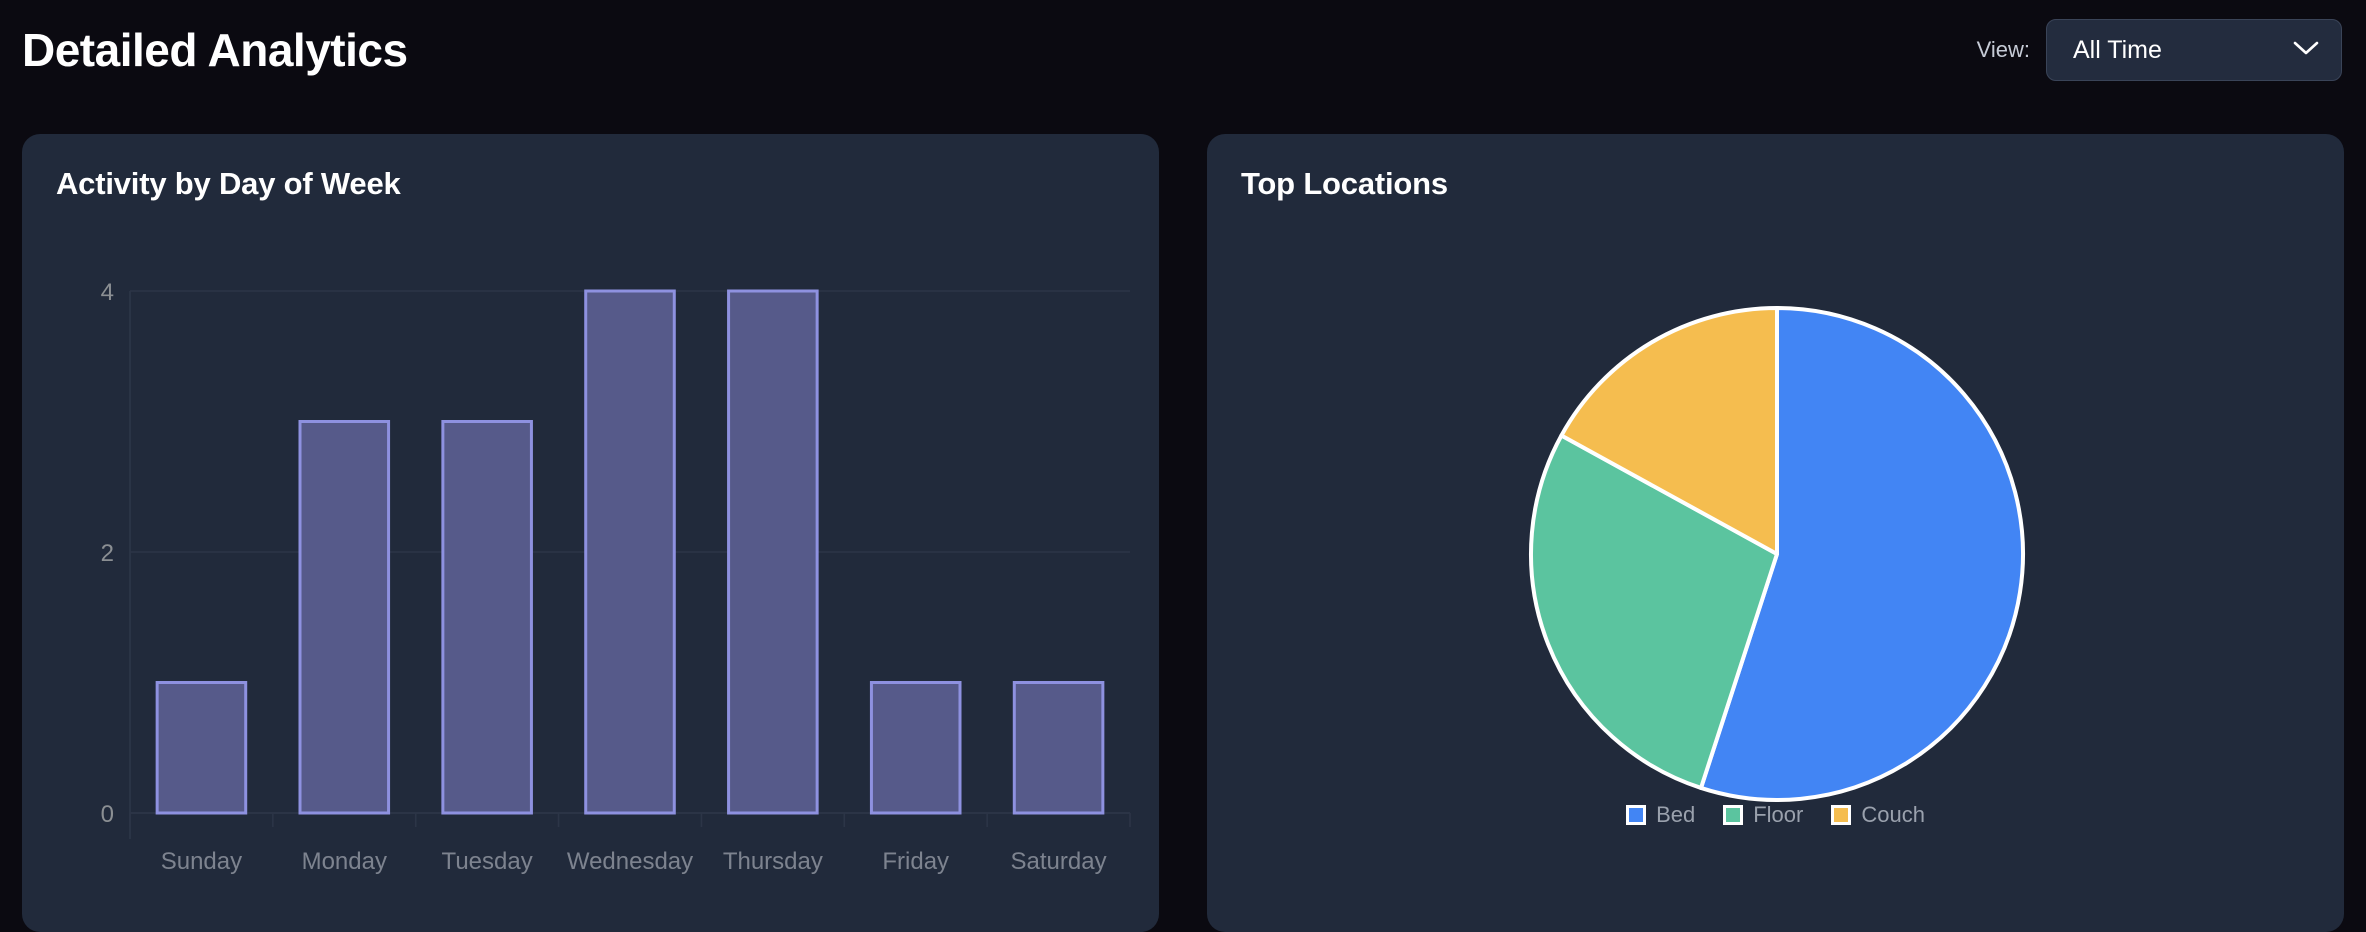  Describe the element at coordinates (630, 861) in the screenshot. I see `x-tick-label: Wednesday` at that location.